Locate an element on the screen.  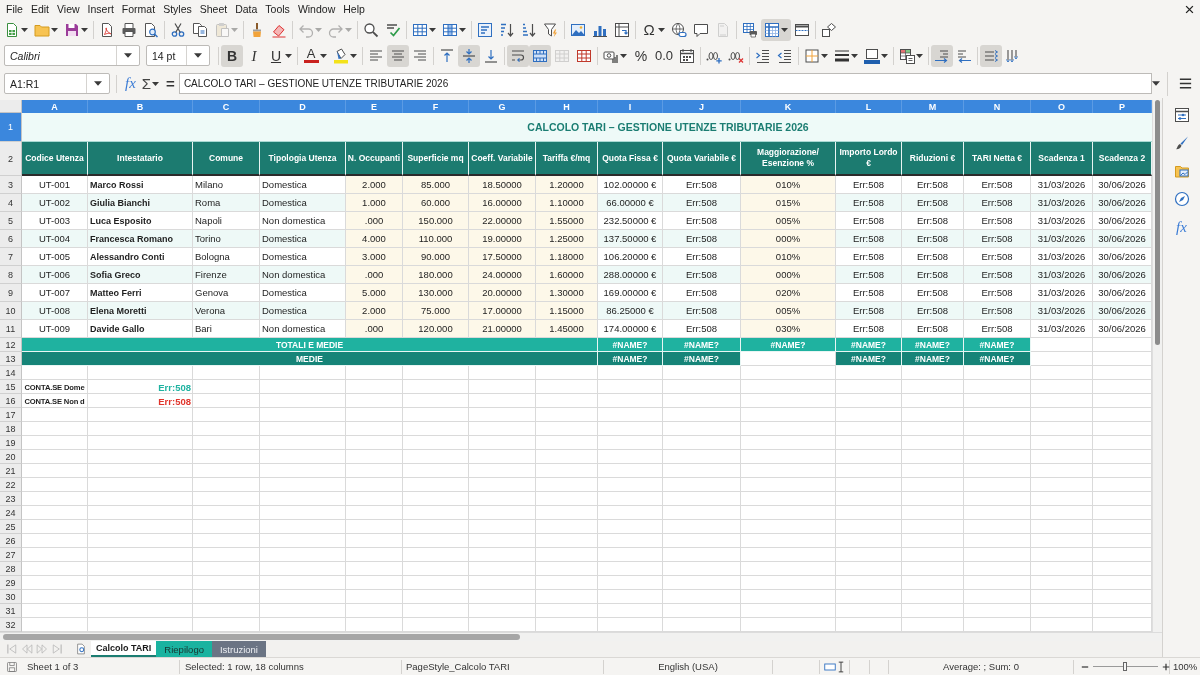
row-header: 10 is located at coordinates (11, 311).